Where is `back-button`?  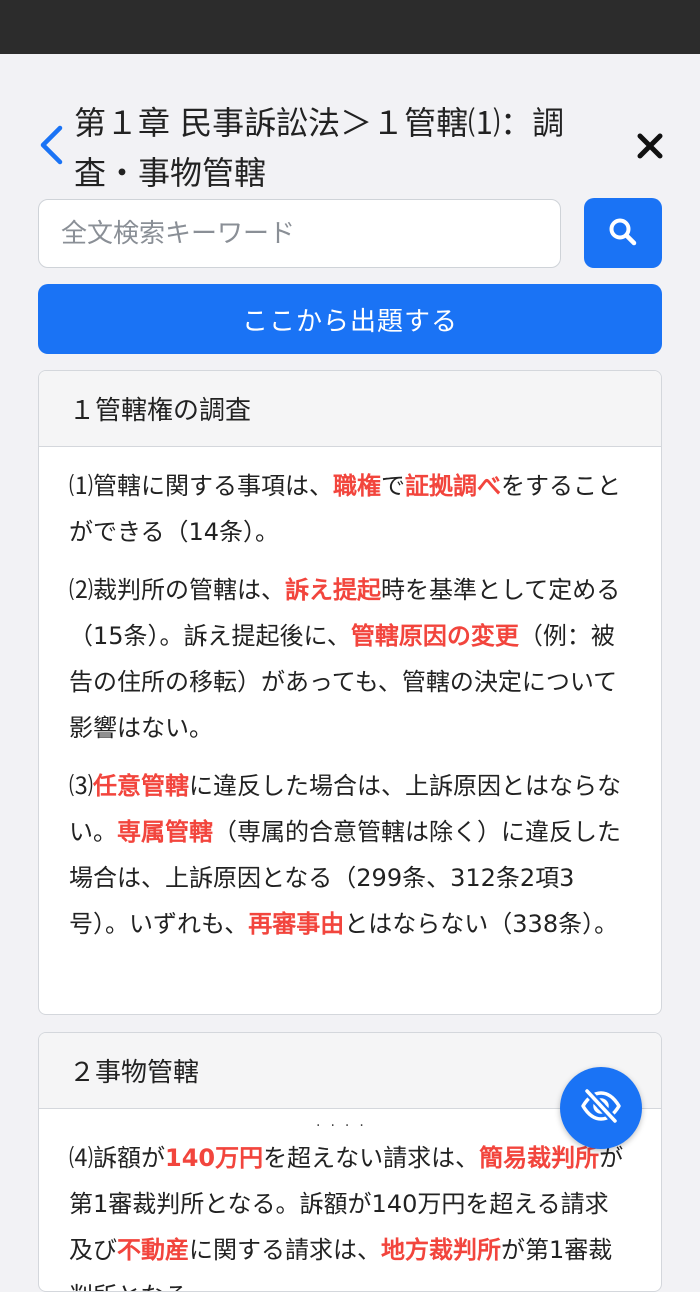 back-button is located at coordinates (51, 147).